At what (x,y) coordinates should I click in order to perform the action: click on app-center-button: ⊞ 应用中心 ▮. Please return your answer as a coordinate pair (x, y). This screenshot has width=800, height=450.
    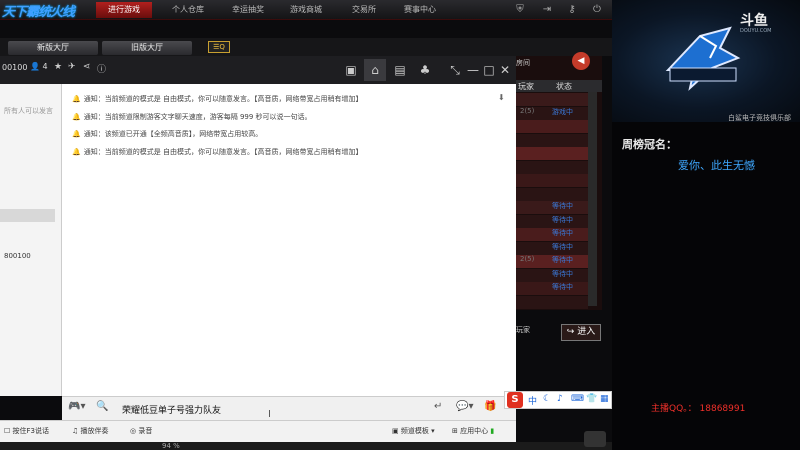
    Looking at the image, I should click on (473, 431).